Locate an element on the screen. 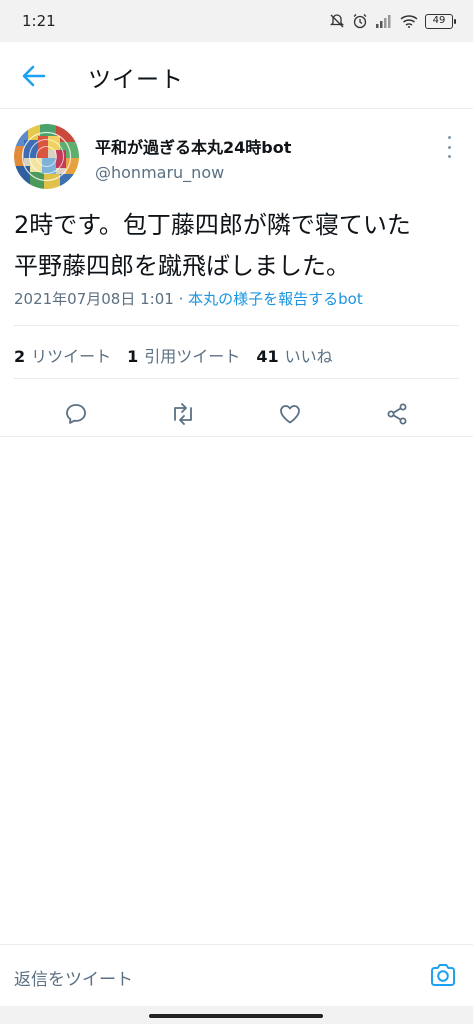  quotes-stat: 1 引用ツイート is located at coordinates (183, 355).